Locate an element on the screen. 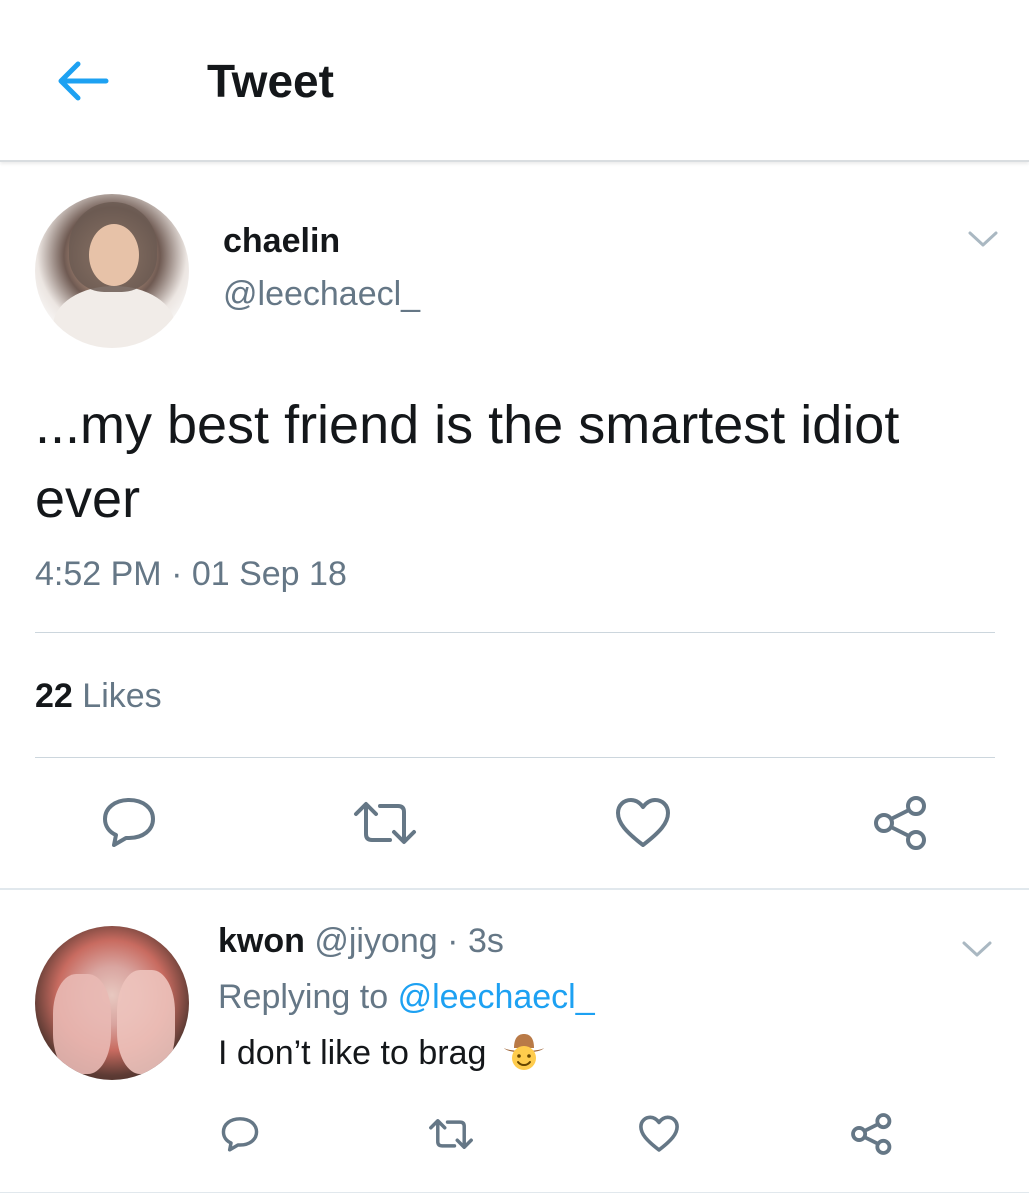 This screenshot has height=1200, width=1029. likes-stat: 22 Likes is located at coordinates (98, 696).